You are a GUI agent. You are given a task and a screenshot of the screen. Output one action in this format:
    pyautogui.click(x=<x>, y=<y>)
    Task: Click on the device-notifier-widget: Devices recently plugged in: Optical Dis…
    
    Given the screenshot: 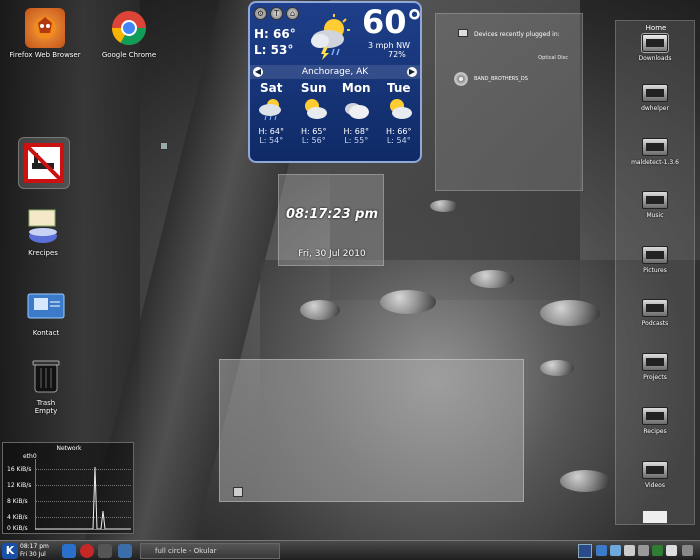 What is the action you would take?
    pyautogui.click(x=509, y=102)
    